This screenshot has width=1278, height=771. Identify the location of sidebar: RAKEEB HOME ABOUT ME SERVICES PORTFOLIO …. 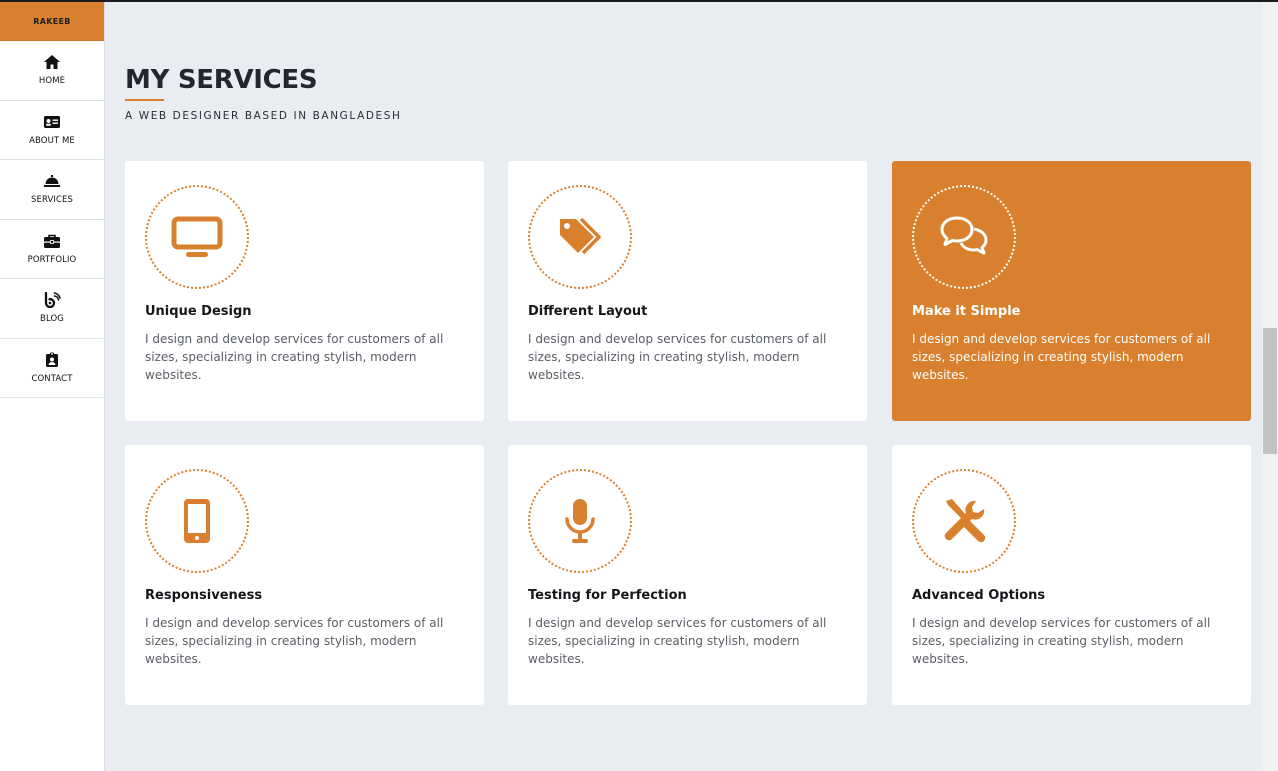
(52, 386).